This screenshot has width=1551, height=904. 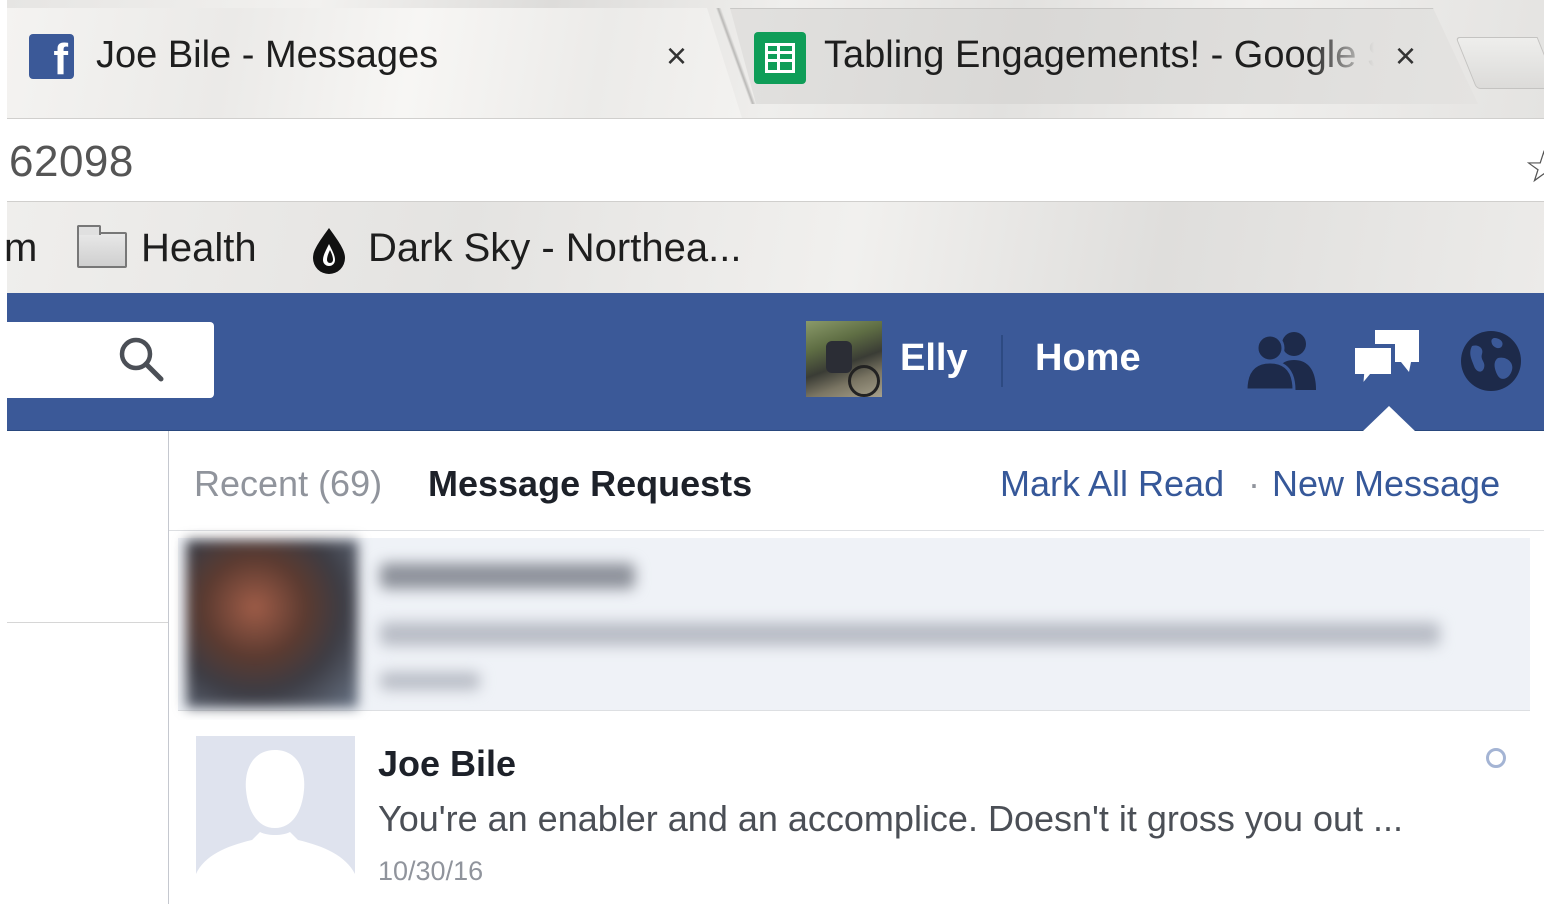 I want to click on unread-dot-icon, so click(x=1496, y=758).